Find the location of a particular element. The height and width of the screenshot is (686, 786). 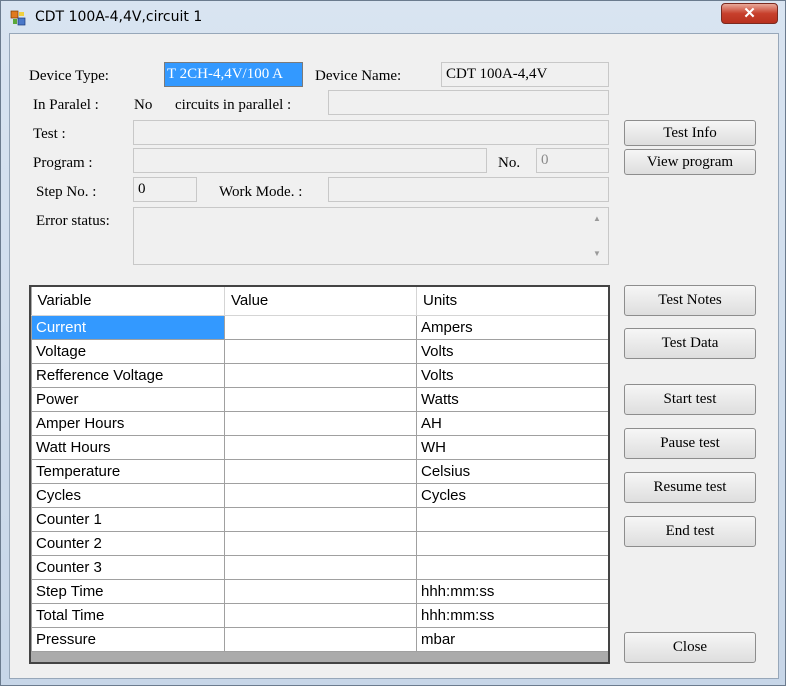

step-no-field: 0 is located at coordinates (165, 189).